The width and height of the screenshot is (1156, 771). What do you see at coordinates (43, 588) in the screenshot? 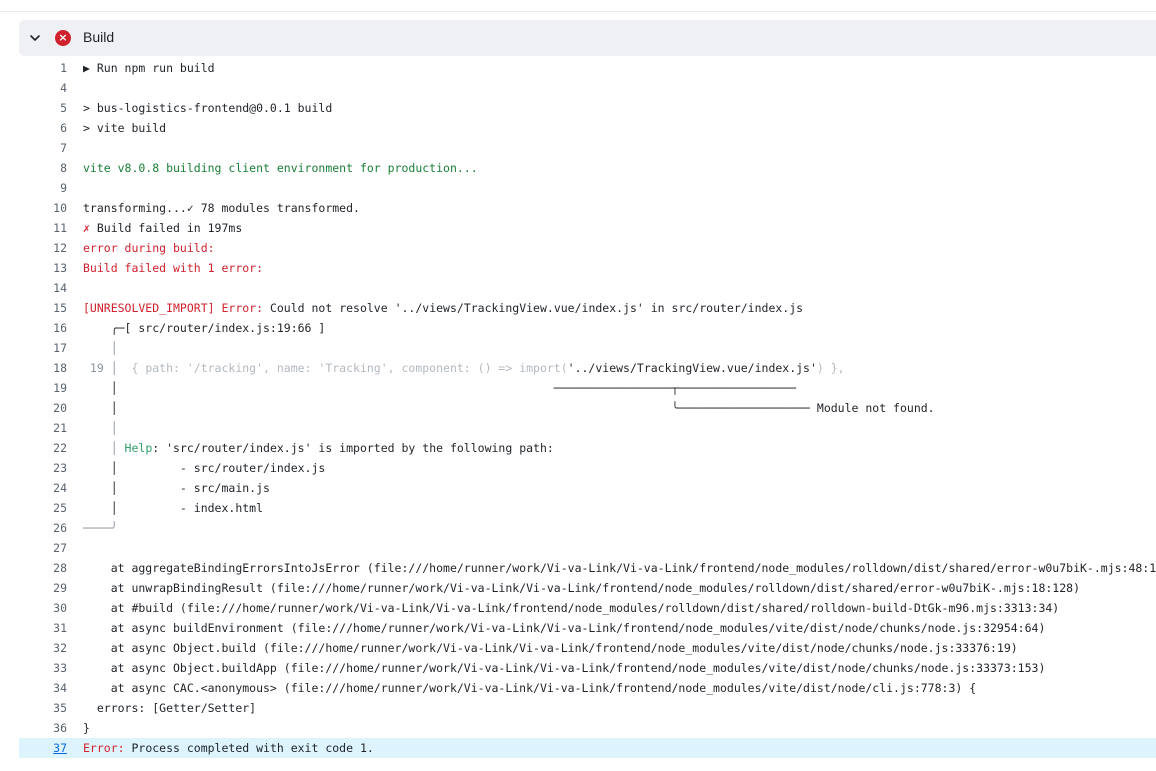
I see `line-number: 29` at bounding box center [43, 588].